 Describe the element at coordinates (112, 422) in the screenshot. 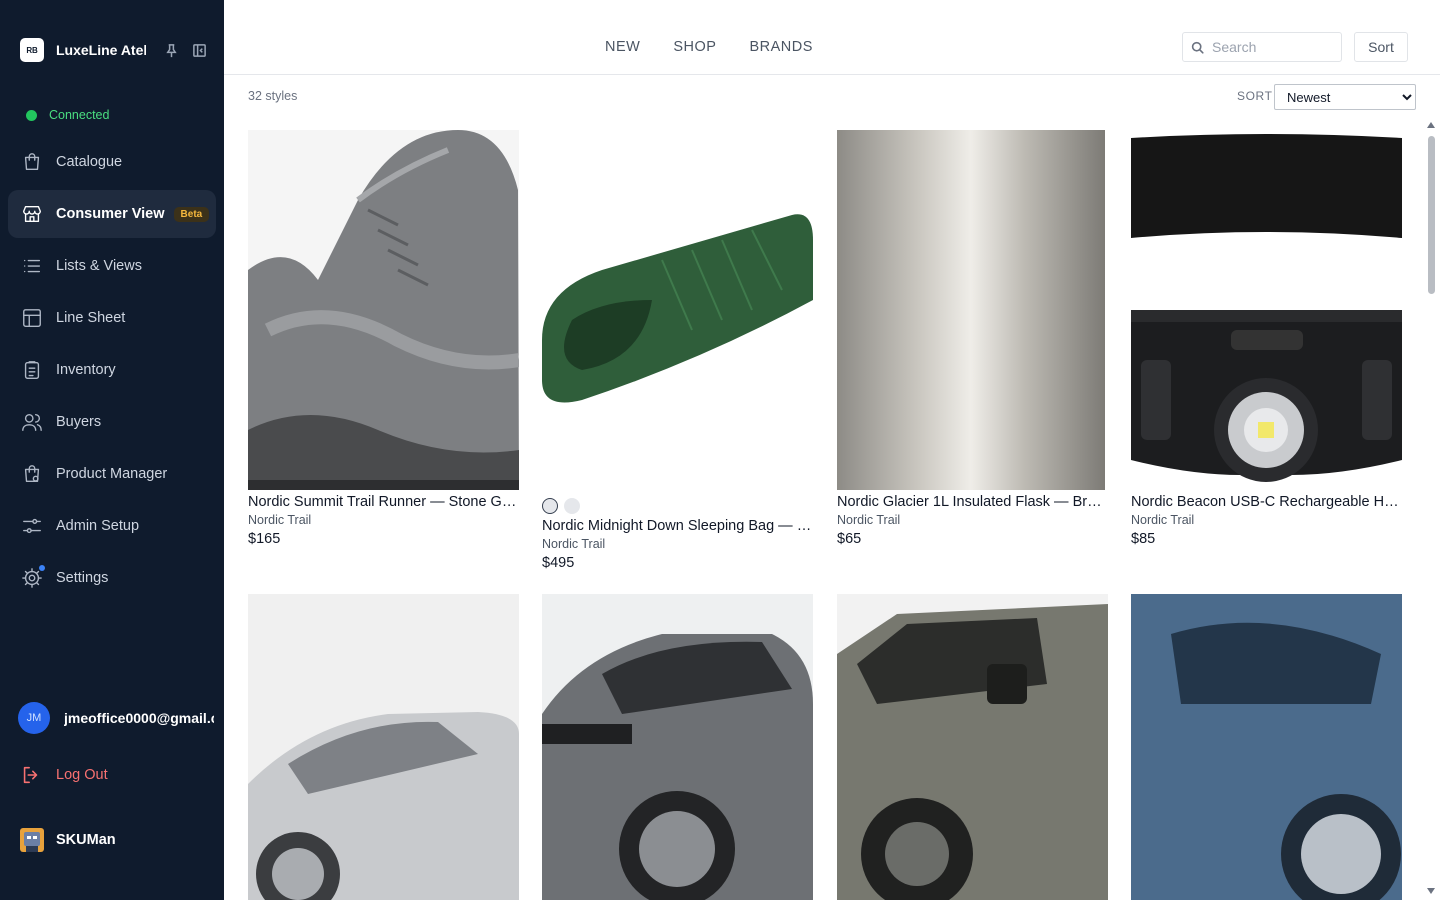

I see `sidebar-item-buyers: Buyers` at that location.